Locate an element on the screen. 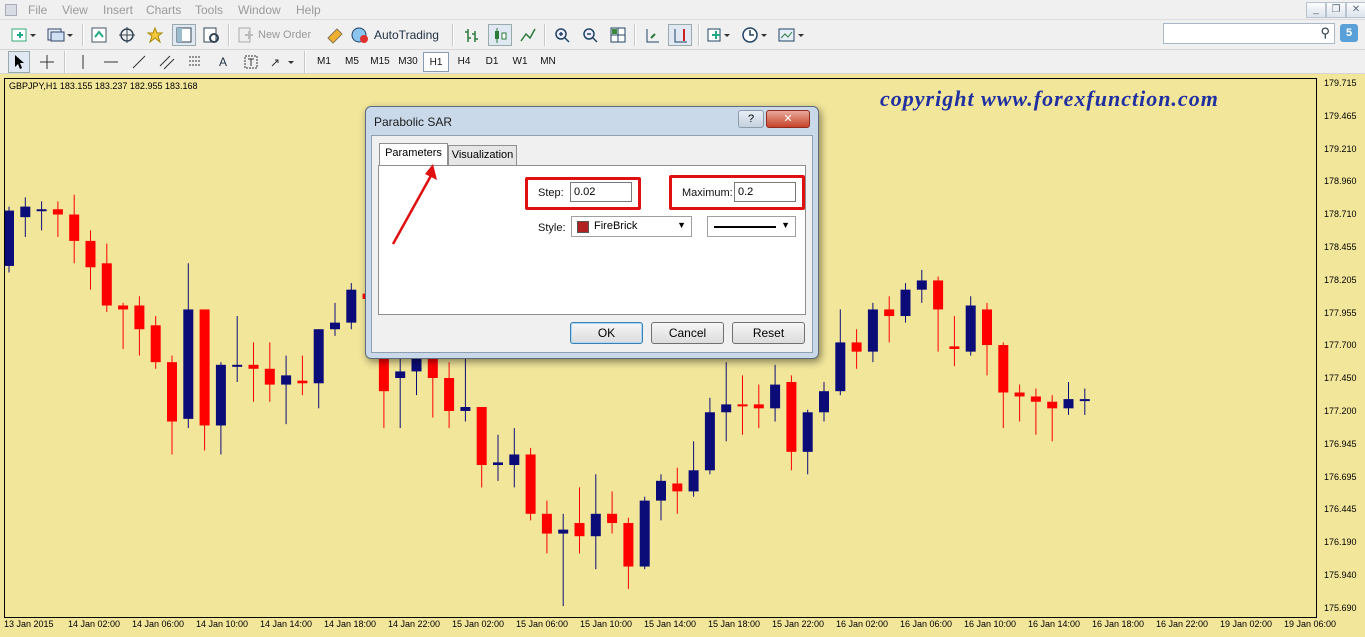 The width and height of the screenshot is (1365, 637). new-order-button: New Order is located at coordinates (278, 35).